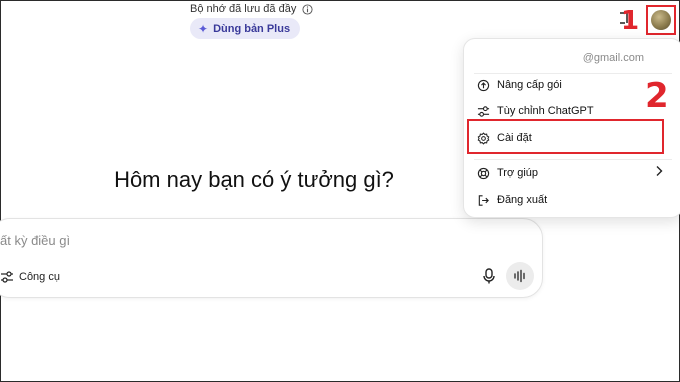 The image size is (680, 382). What do you see at coordinates (483, 85) in the screenshot?
I see `upgrade-icon` at bounding box center [483, 85].